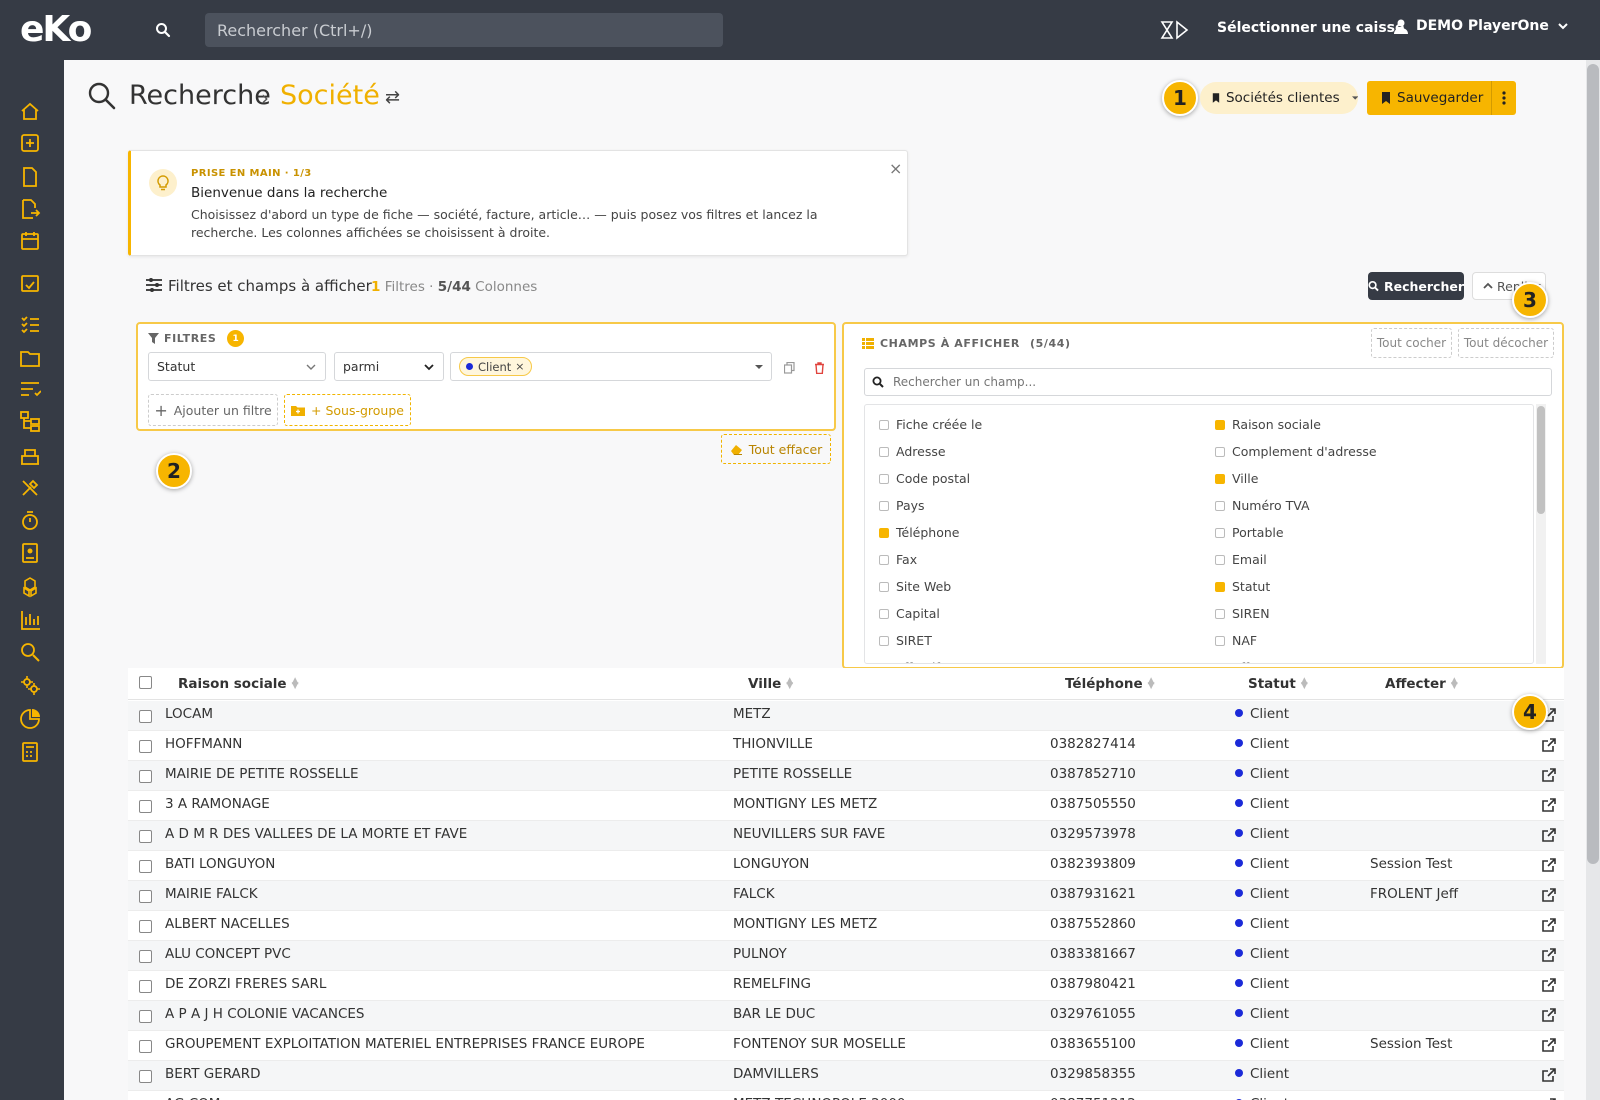  What do you see at coordinates (930, 424) in the screenshot?
I see `field-option: Fiche créée le` at bounding box center [930, 424].